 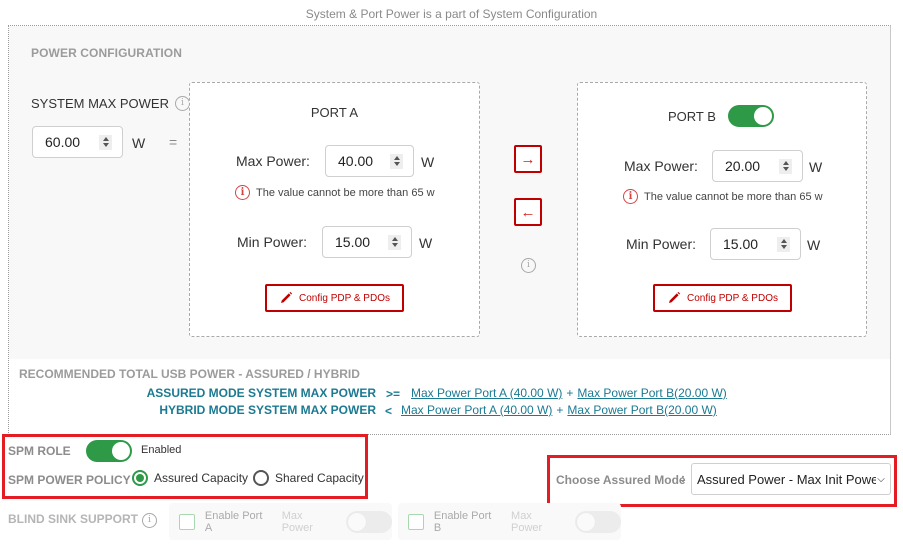 What do you see at coordinates (732, 298) in the screenshot?
I see `port-b-config-label: Config PDP & PDOs` at bounding box center [732, 298].